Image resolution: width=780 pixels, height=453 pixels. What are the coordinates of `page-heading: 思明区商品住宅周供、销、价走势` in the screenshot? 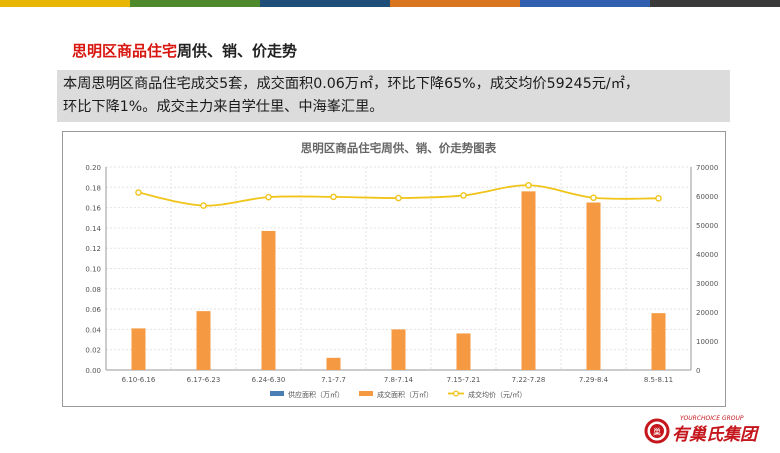 It's located at (184, 50).